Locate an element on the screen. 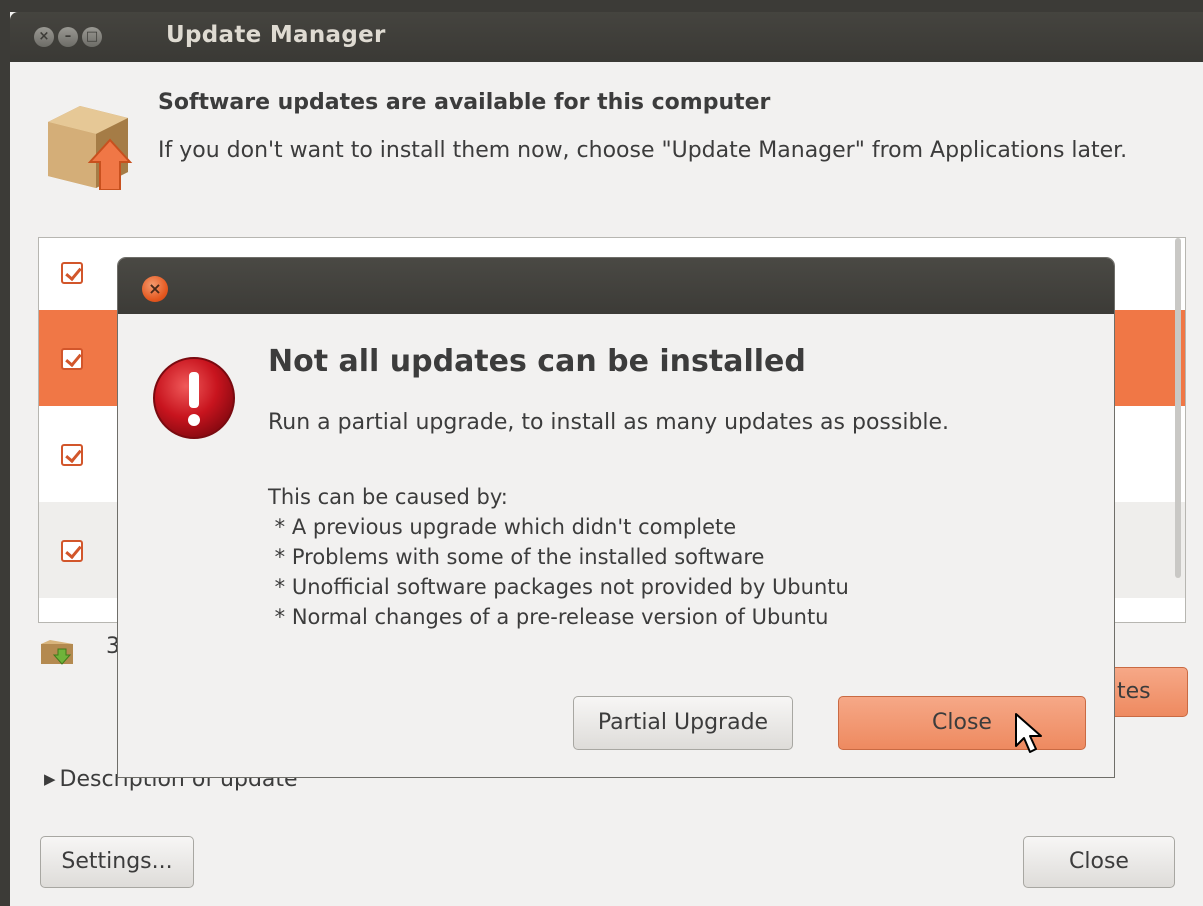  window-close-button: × is located at coordinates (44, 37).